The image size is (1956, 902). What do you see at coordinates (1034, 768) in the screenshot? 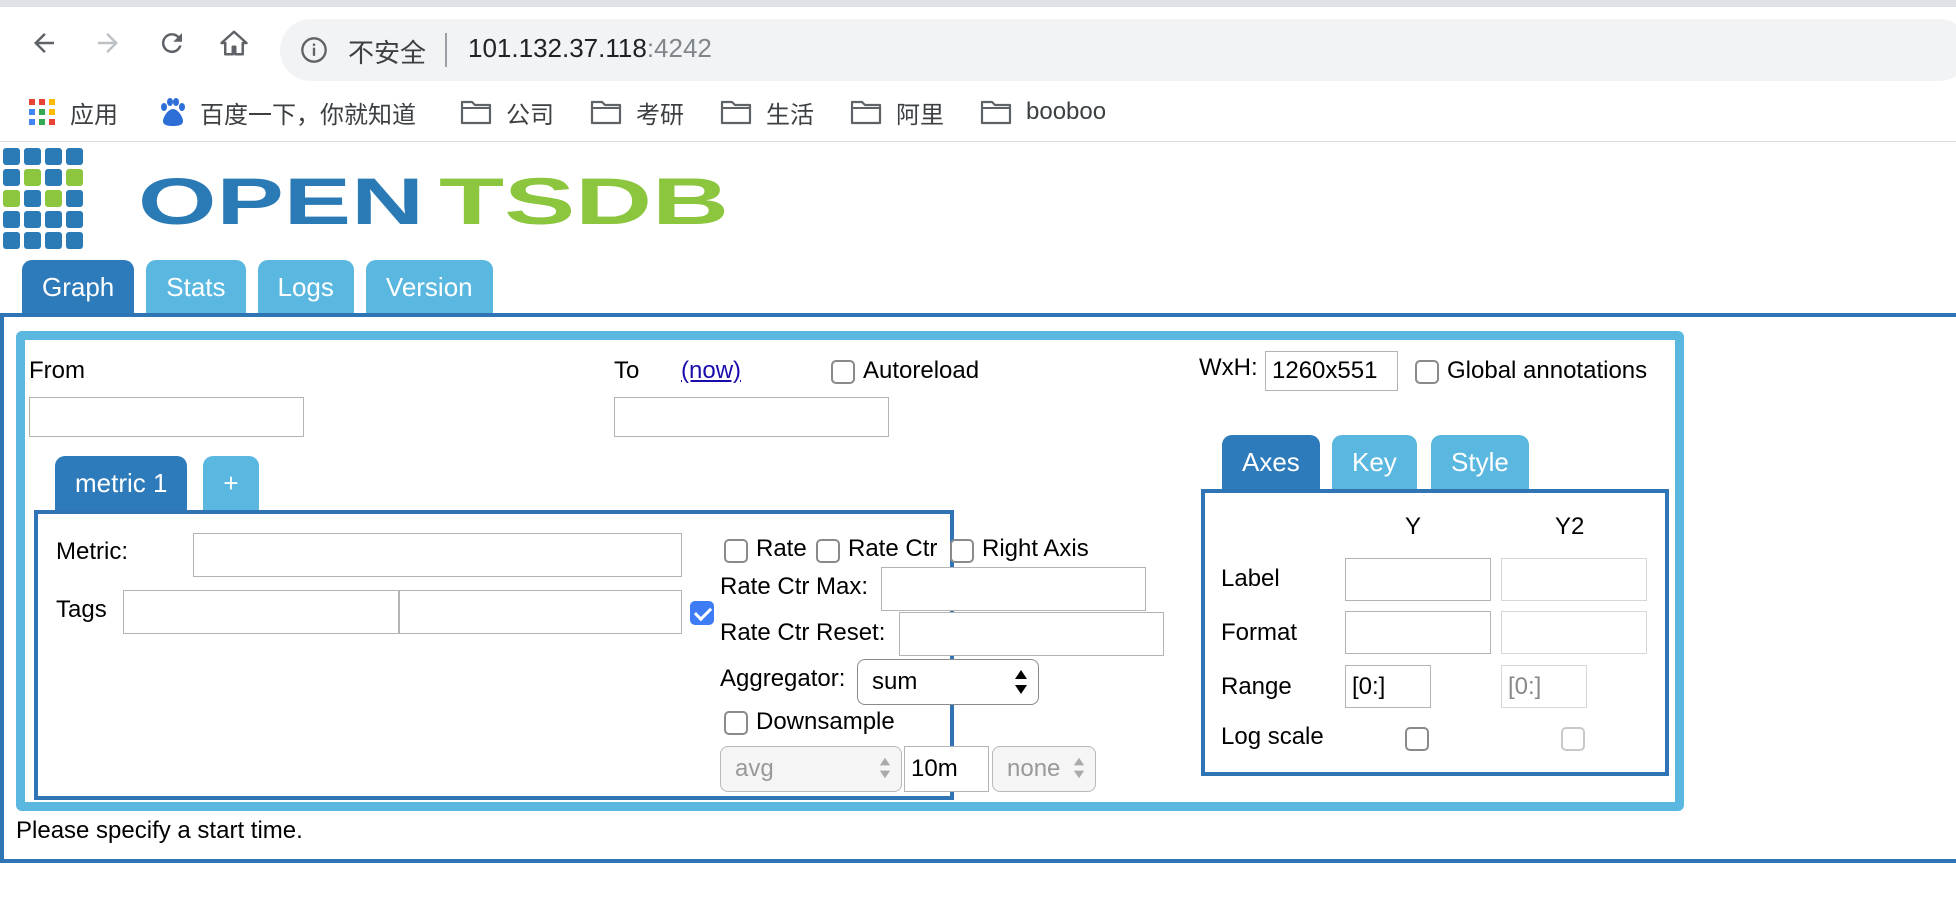
I see `downsample-fill-value: none` at bounding box center [1034, 768].